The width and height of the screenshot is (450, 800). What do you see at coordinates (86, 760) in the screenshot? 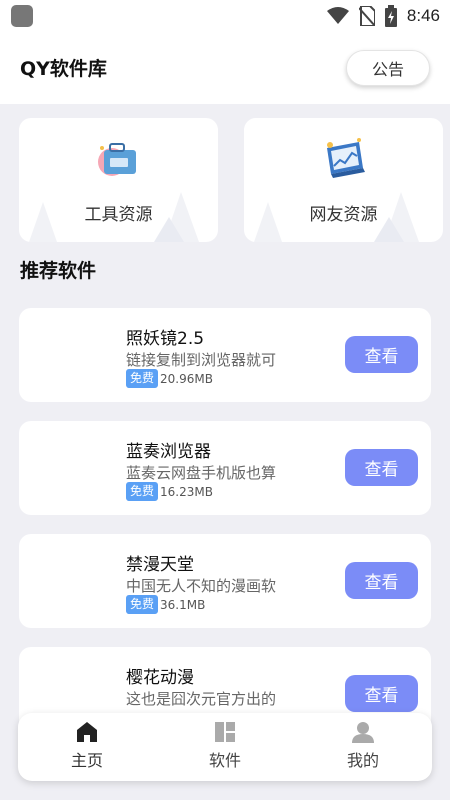
I see `tab-label: 主页` at bounding box center [86, 760].